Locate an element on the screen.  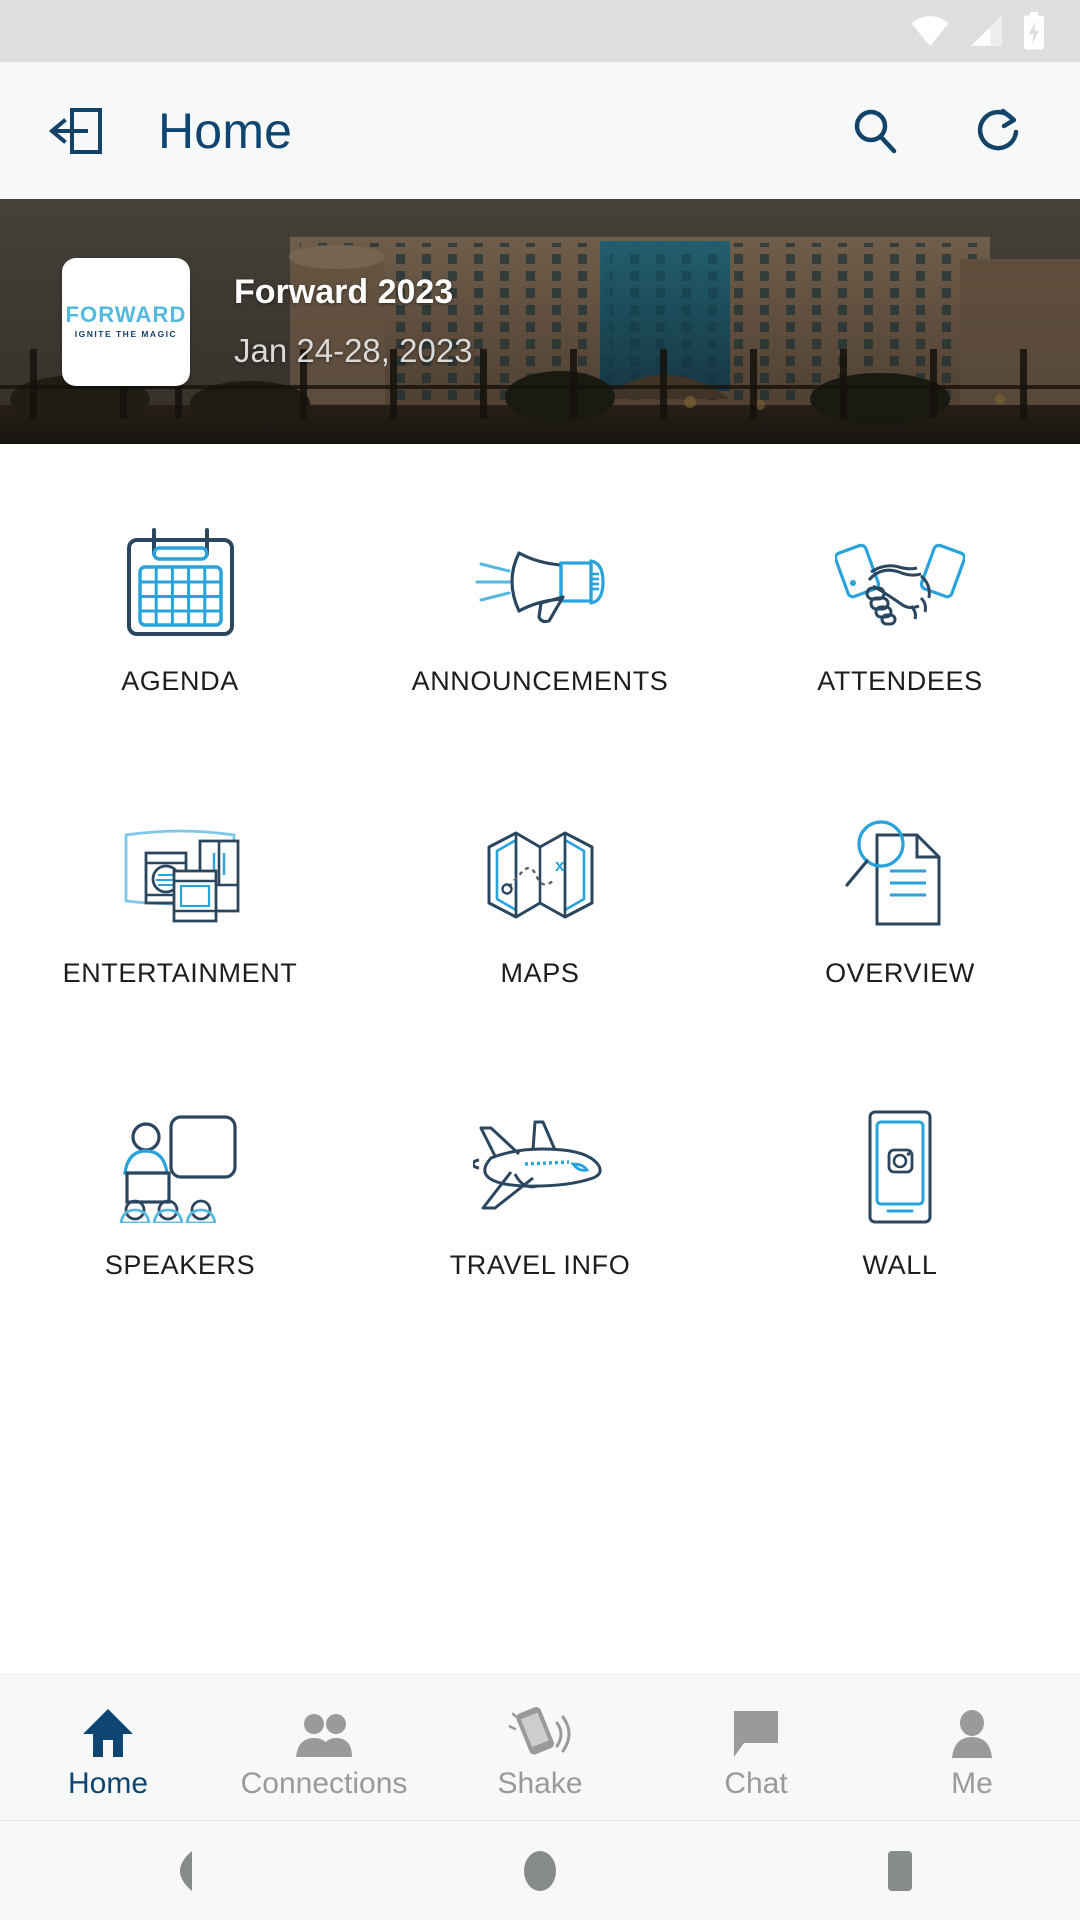
grid-tile-travel-info: TRAVEL INFO is located at coordinates (540, 1216).